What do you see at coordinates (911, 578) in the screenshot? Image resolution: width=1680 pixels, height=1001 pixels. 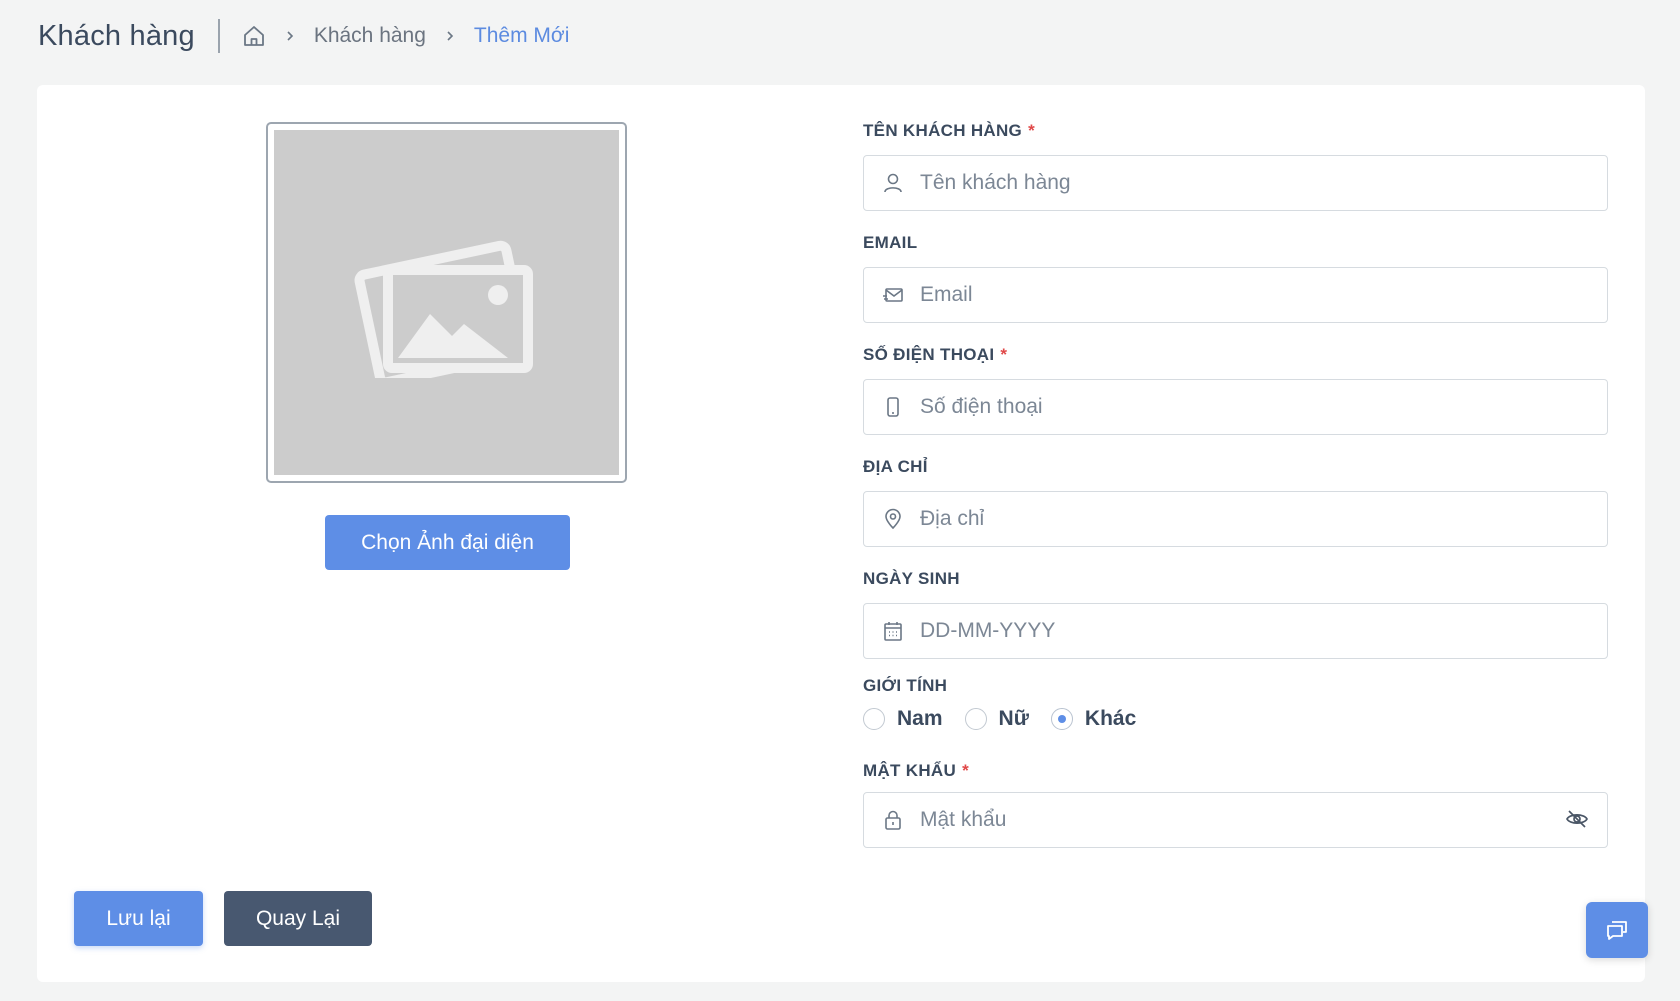 I see `birthday-label: NGÀY SINH` at bounding box center [911, 578].